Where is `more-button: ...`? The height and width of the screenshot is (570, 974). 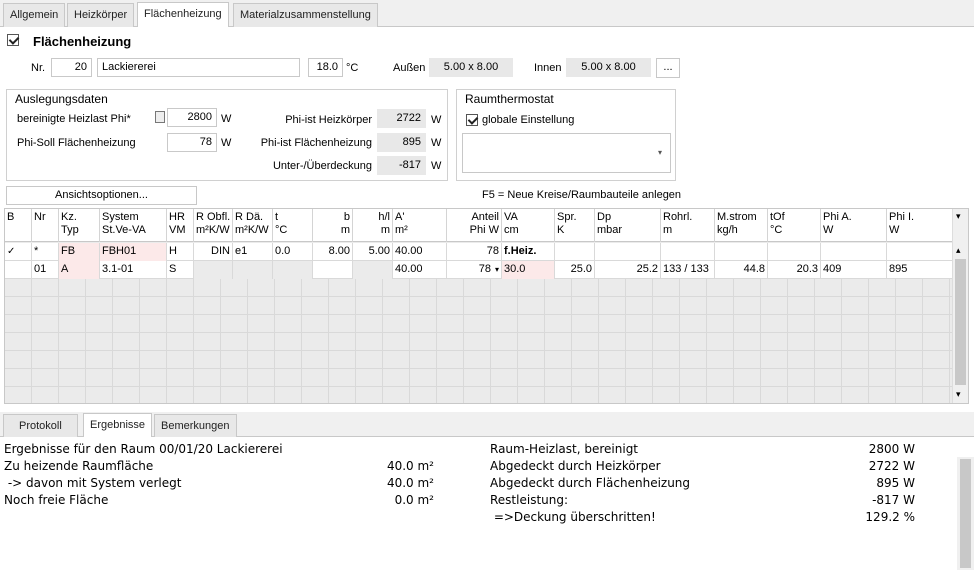 more-button: ... is located at coordinates (668, 68).